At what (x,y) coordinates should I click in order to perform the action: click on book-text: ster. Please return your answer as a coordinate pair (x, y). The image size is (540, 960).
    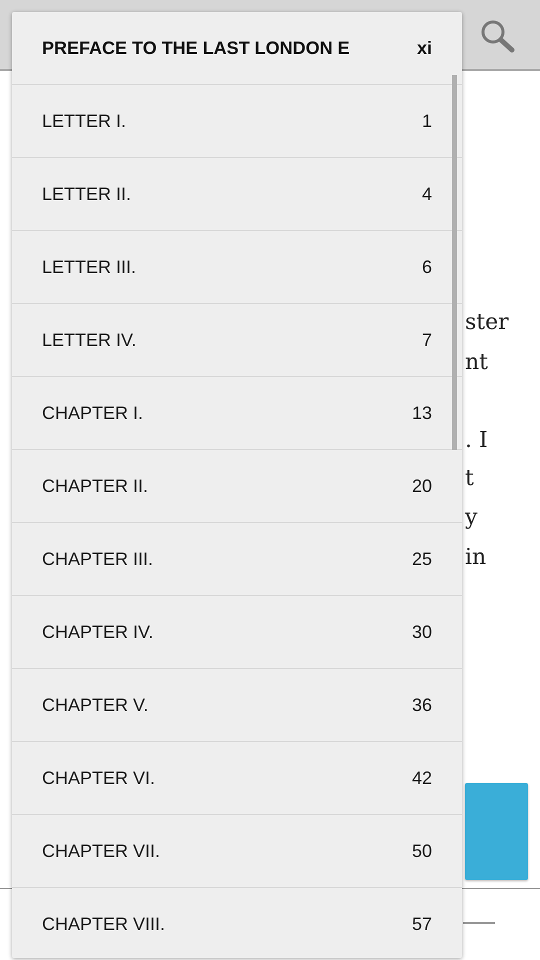
    Looking at the image, I should click on (487, 322).